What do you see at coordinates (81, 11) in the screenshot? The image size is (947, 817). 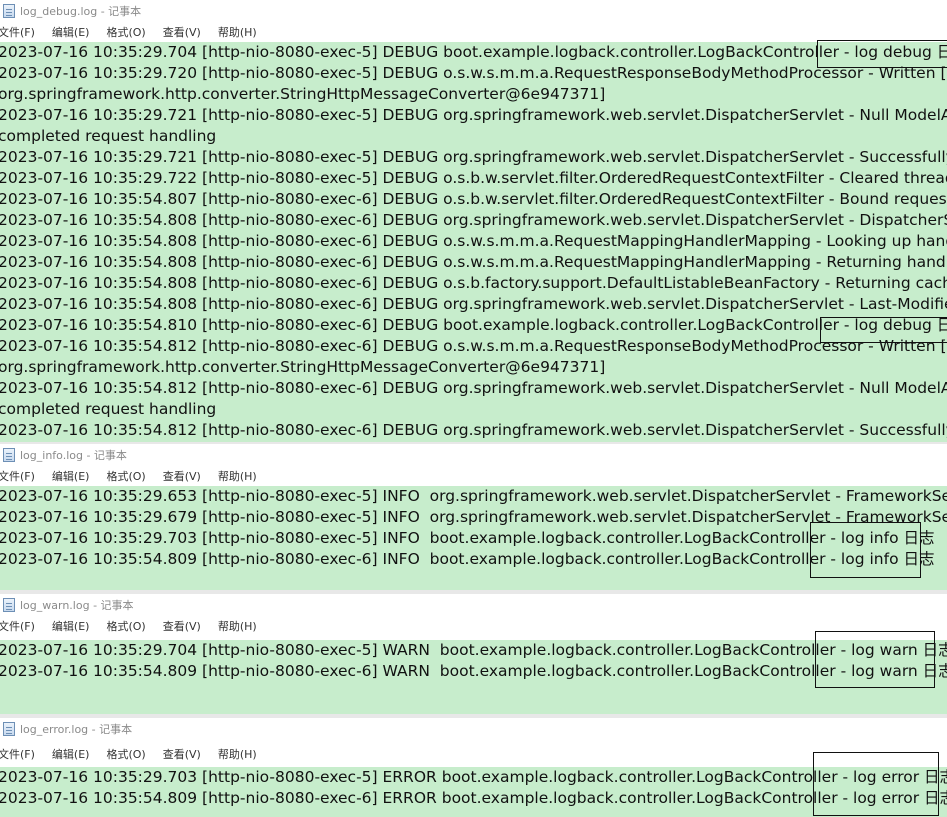 I see `window-title: log_debug.log - 记事本` at bounding box center [81, 11].